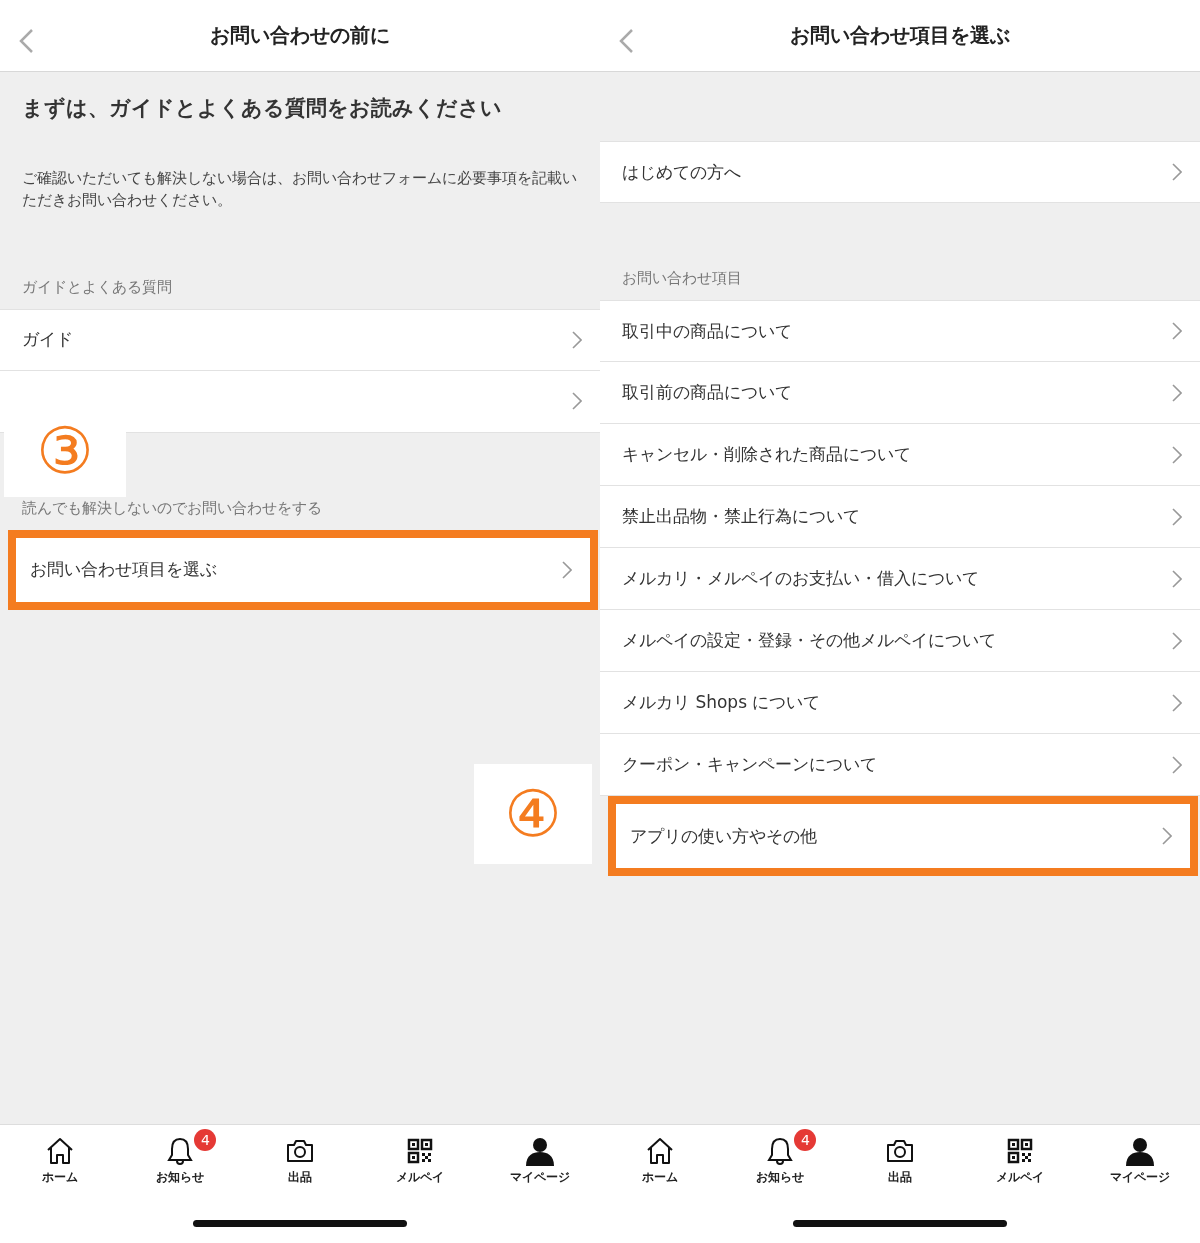 Image resolution: width=1200 pixels, height=1243 pixels. What do you see at coordinates (303, 569) in the screenshot?
I see `list-item: お問い合わせ項目を選ぶ` at bounding box center [303, 569].